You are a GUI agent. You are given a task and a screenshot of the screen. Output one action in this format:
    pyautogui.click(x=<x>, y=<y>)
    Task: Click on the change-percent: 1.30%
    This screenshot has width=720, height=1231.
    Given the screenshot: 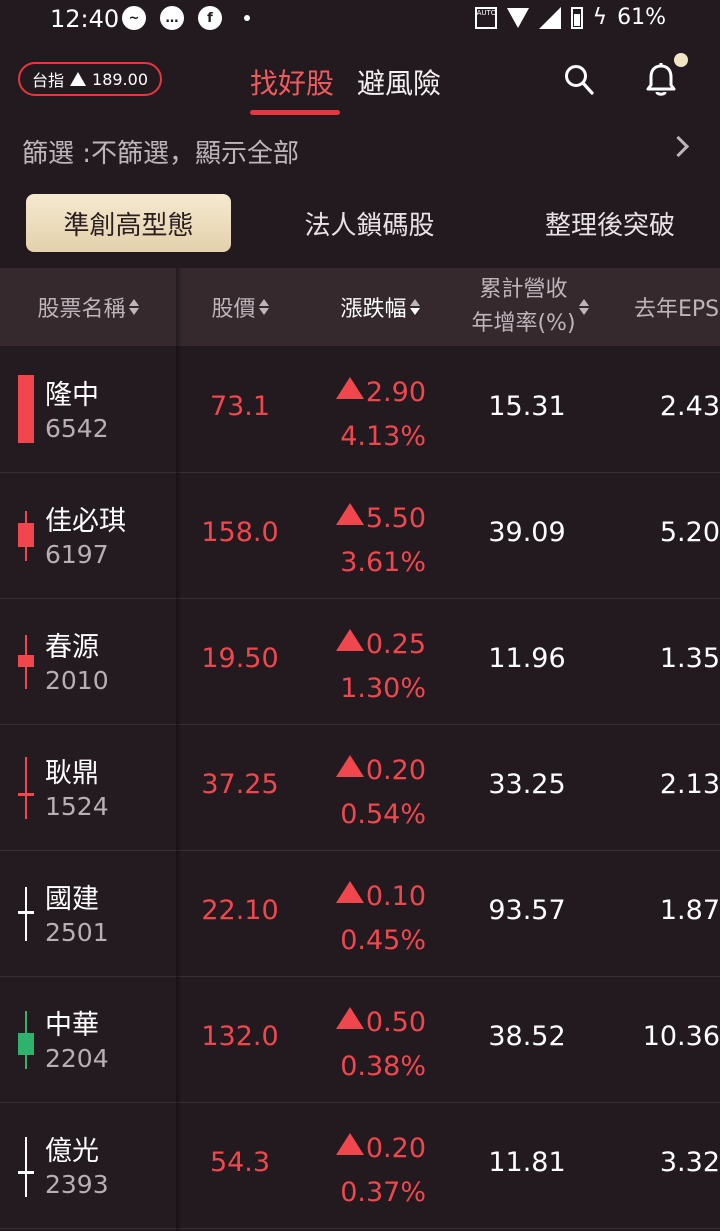 What is the action you would take?
    pyautogui.click(x=383, y=688)
    